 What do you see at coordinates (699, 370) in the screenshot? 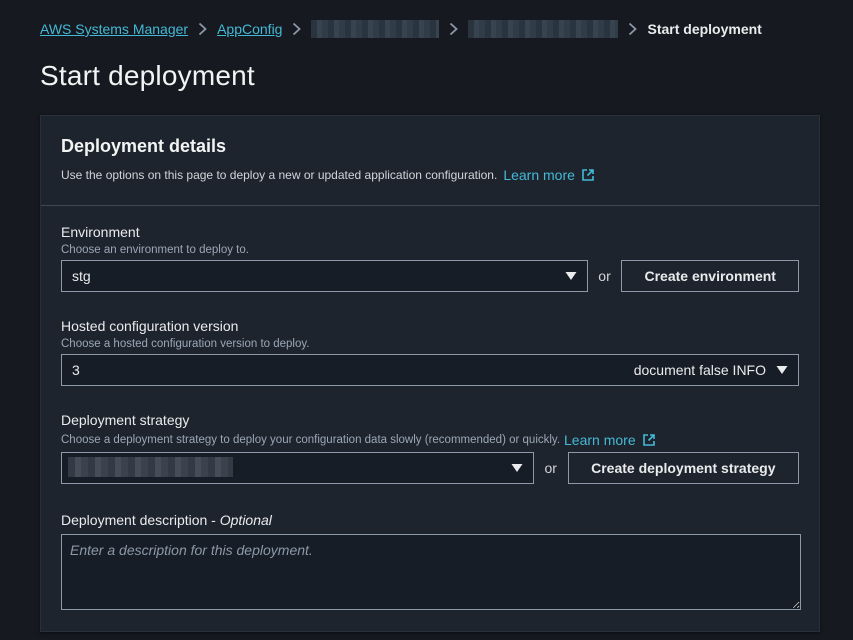
I see `hosted-version-detail: document false INFO` at bounding box center [699, 370].